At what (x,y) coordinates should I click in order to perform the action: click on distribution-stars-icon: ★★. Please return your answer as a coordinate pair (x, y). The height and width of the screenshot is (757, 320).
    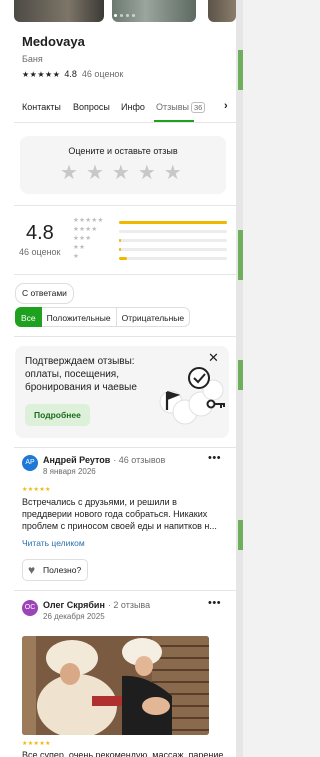
    Looking at the image, I should click on (79, 247).